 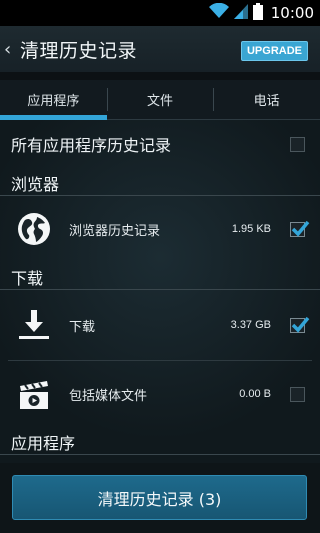 What do you see at coordinates (292, 13) in the screenshot?
I see `status-time: 10:00` at bounding box center [292, 13].